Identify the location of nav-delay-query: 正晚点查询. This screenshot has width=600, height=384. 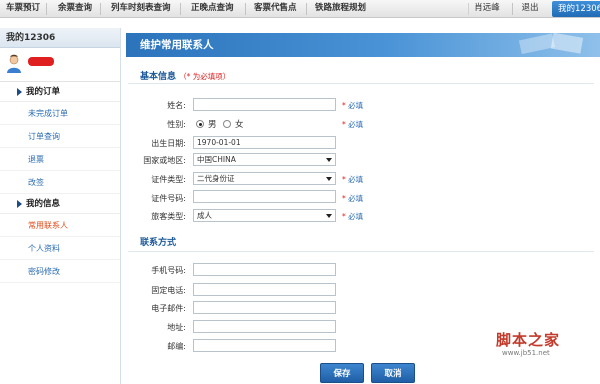
(212, 9).